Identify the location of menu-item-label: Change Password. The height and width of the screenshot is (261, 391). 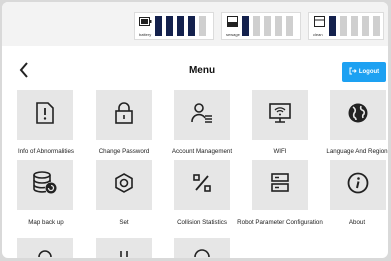
(124, 151).